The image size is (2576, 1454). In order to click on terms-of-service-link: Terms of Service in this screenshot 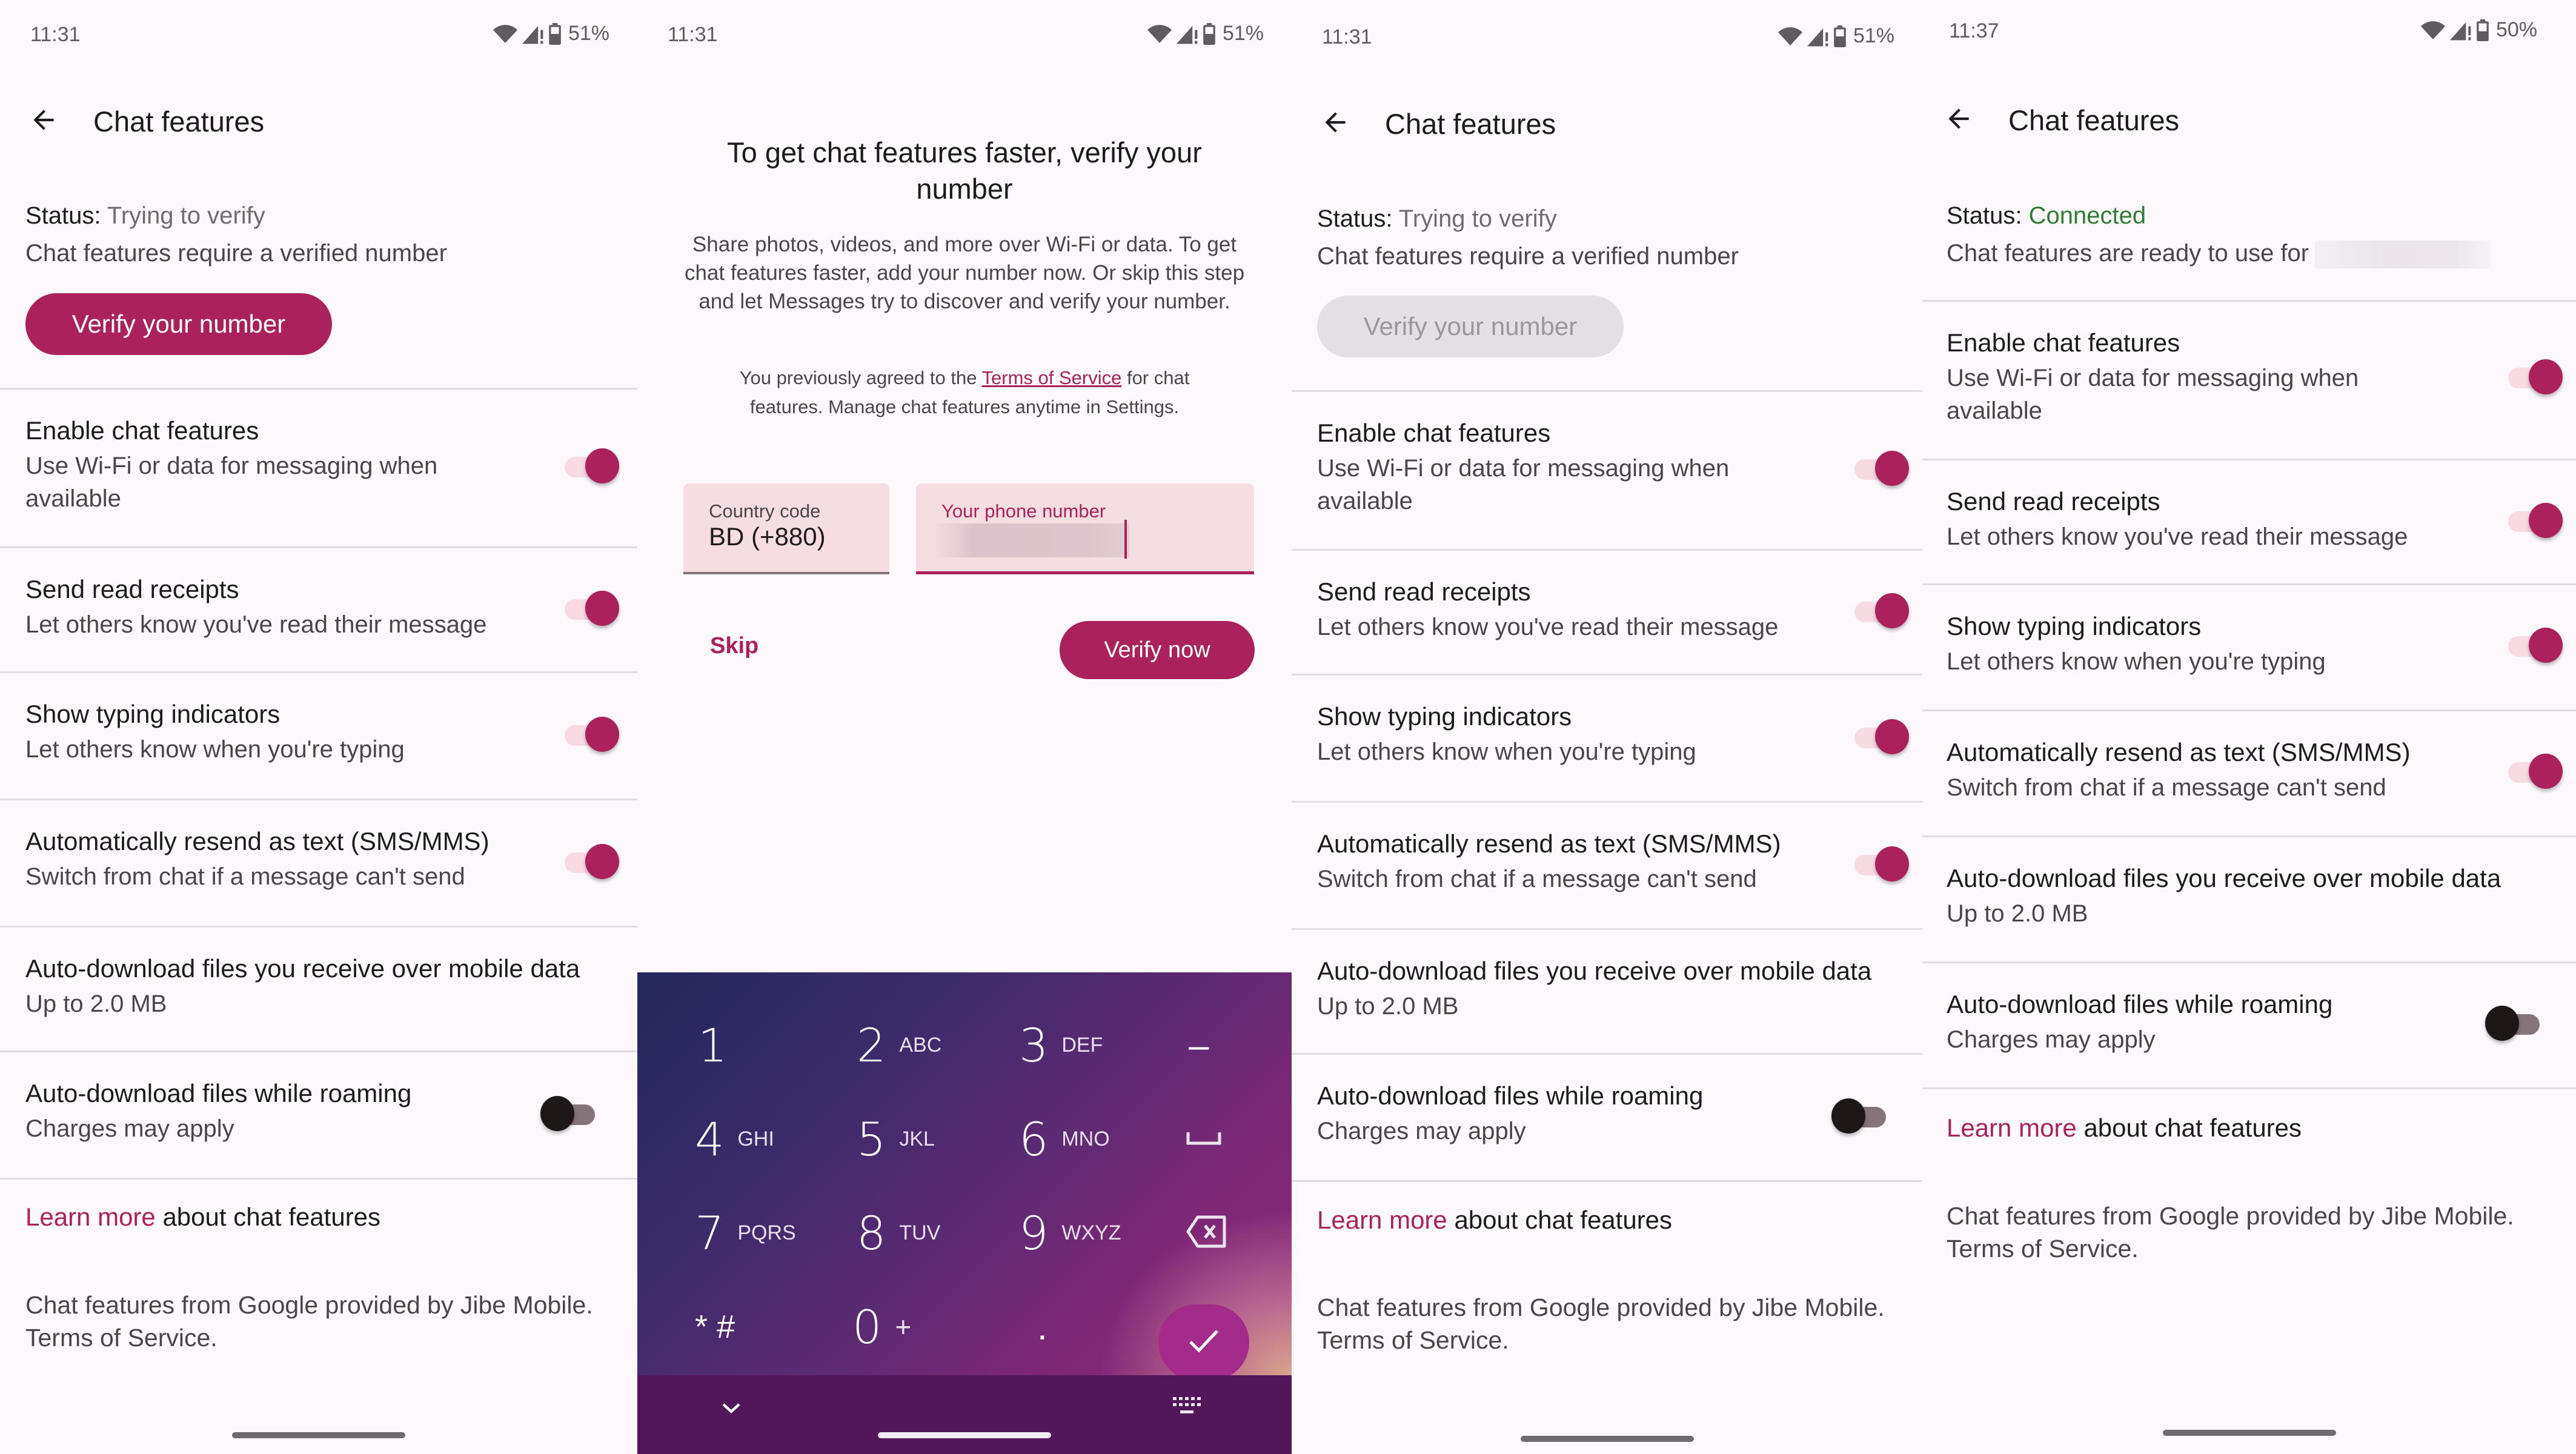, I will do `click(1052, 377)`.